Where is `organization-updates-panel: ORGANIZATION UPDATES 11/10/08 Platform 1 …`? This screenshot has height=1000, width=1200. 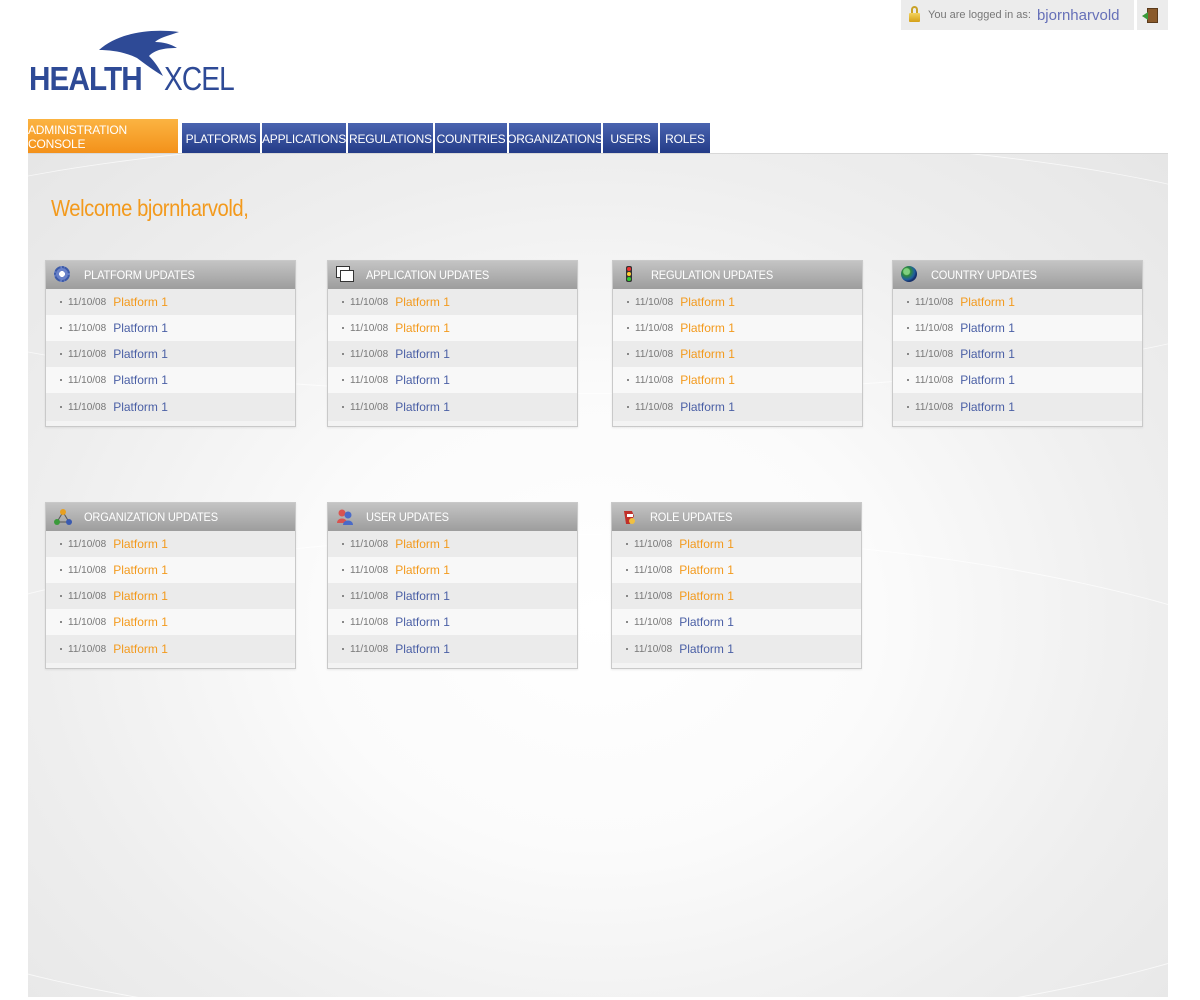 organization-updates-panel: ORGANIZATION UPDATES 11/10/08 Platform 1 … is located at coordinates (170, 585).